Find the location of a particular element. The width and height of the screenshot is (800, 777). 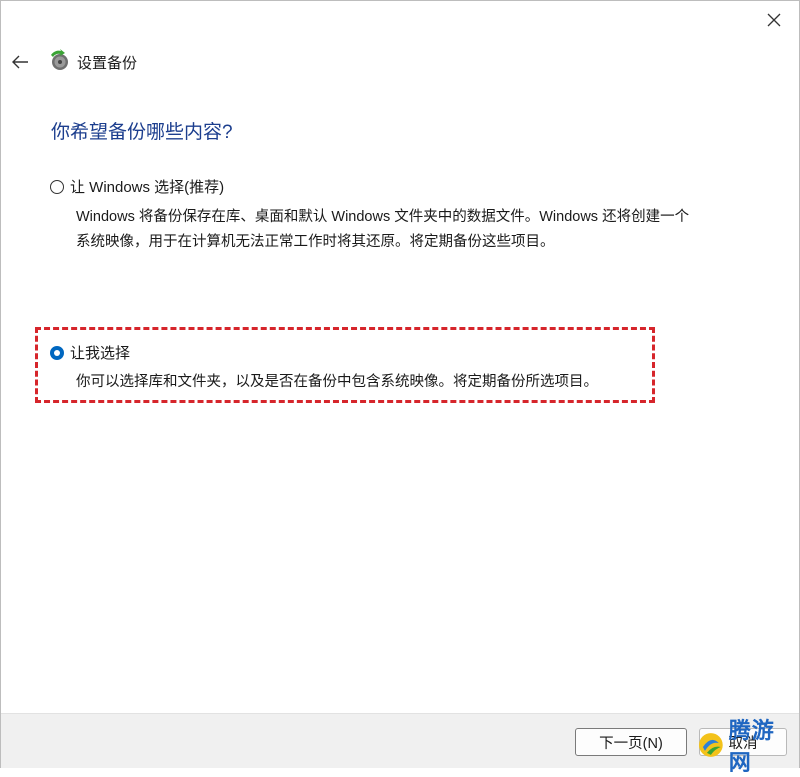

radio-windows-choose is located at coordinates (57, 186).